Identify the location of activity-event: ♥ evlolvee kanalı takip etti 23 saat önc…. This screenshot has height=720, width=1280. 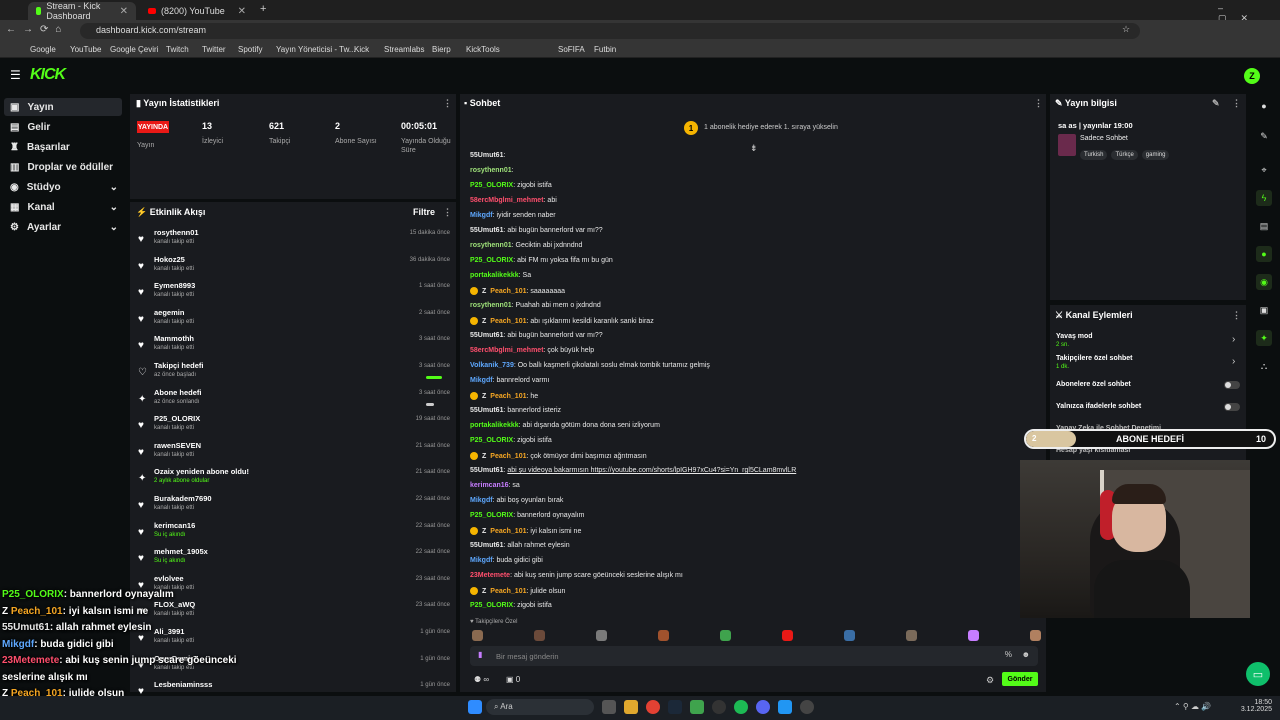
(294, 587).